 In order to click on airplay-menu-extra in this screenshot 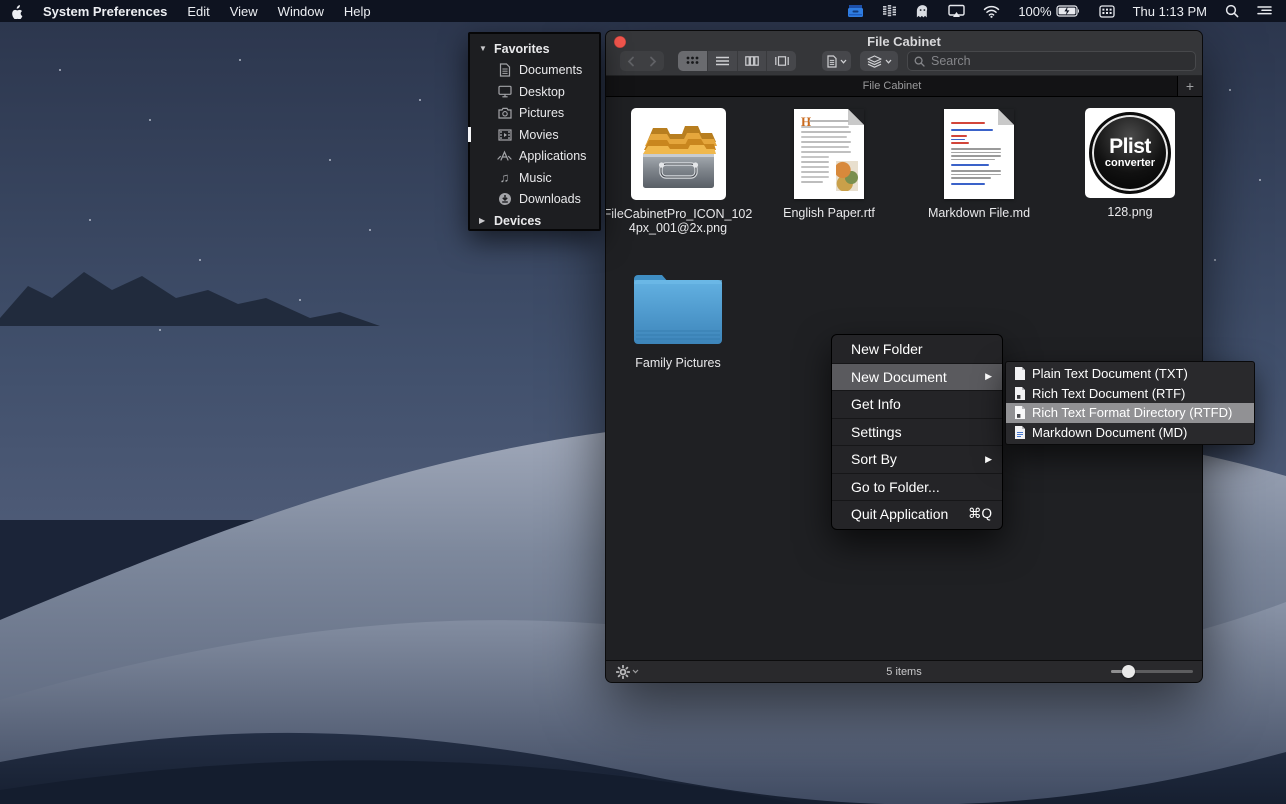, I will do `click(956, 11)`.